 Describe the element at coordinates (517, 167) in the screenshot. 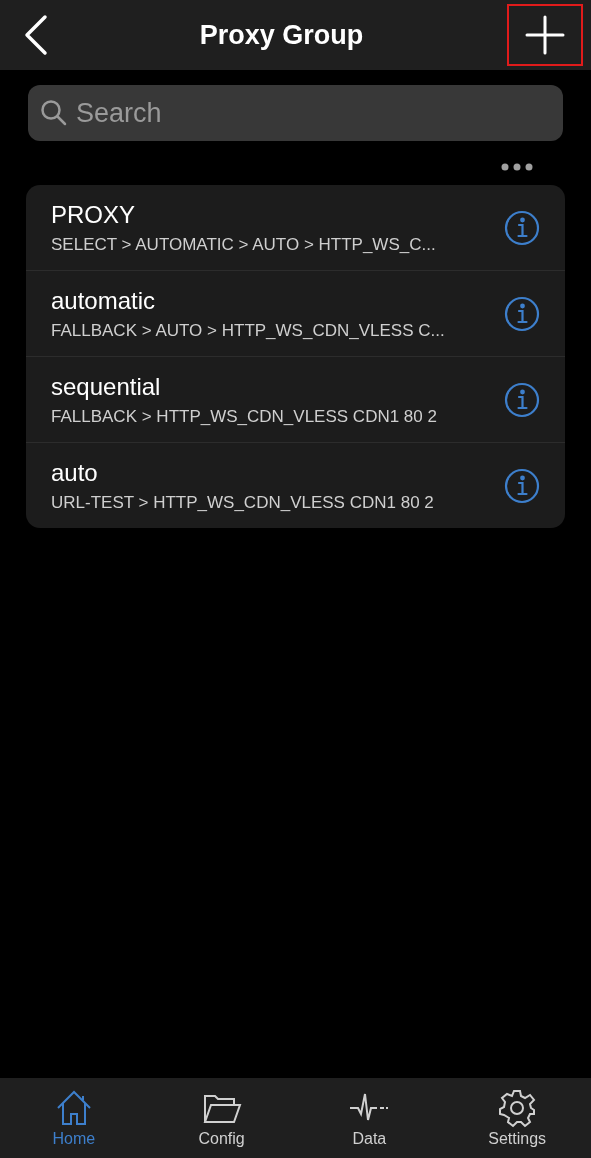

I see `more-icon` at that location.